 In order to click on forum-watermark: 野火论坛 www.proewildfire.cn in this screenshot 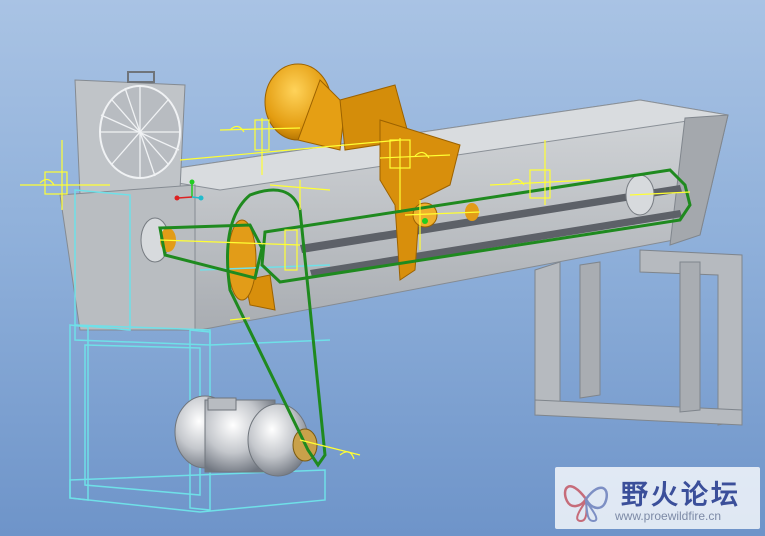, I will do `click(657, 498)`.